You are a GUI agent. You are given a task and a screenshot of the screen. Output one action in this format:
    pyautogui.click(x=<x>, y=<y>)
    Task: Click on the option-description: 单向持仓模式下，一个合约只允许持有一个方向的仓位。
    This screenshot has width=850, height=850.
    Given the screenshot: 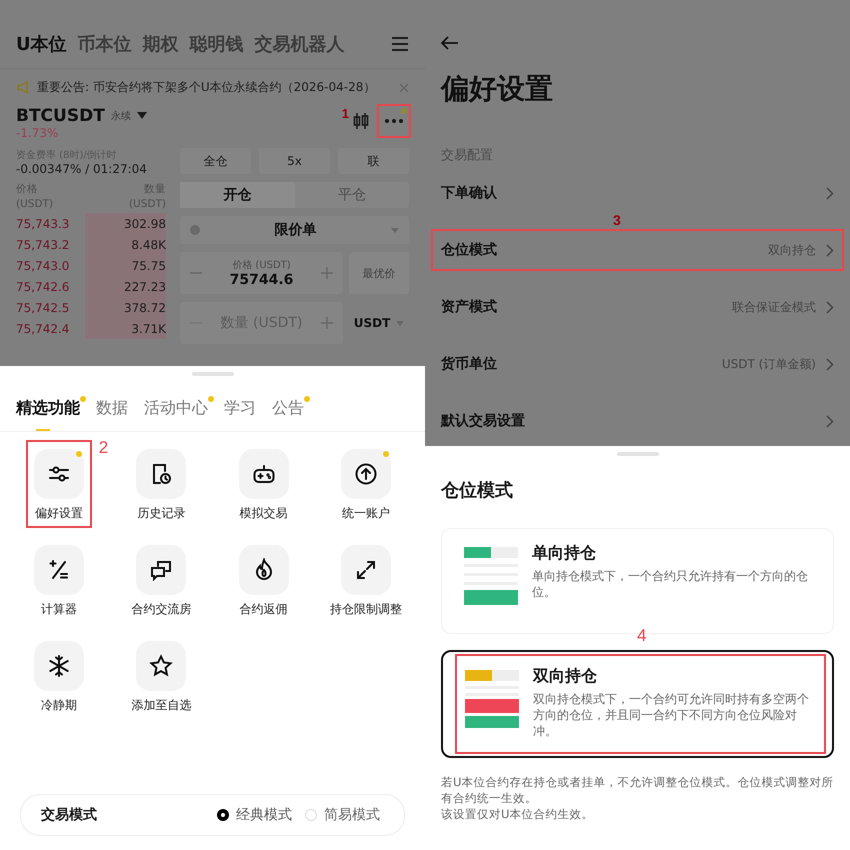 What is the action you would take?
    pyautogui.click(x=670, y=584)
    